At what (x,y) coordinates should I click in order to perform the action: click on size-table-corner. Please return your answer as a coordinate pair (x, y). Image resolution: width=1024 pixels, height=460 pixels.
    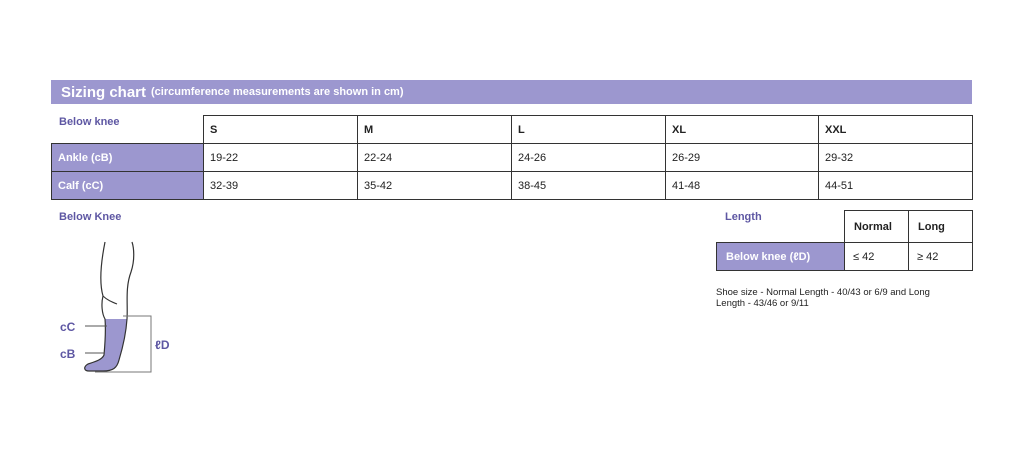
    Looking at the image, I should click on (128, 130).